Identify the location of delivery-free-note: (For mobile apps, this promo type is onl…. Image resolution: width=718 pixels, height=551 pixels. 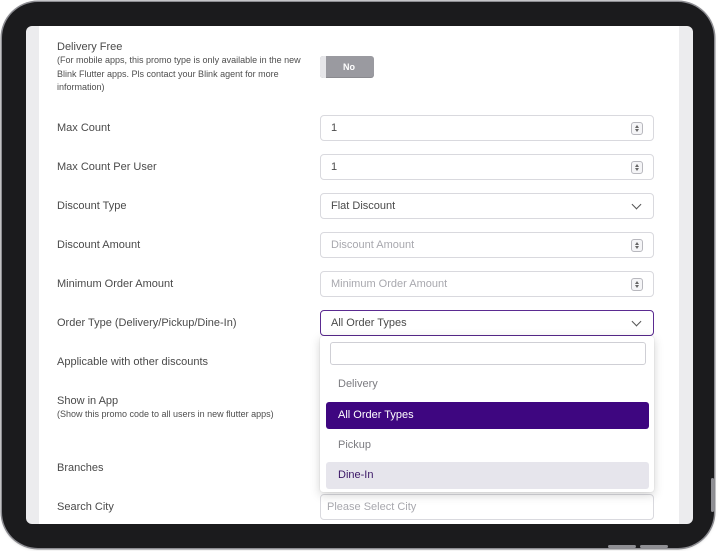
(179, 73).